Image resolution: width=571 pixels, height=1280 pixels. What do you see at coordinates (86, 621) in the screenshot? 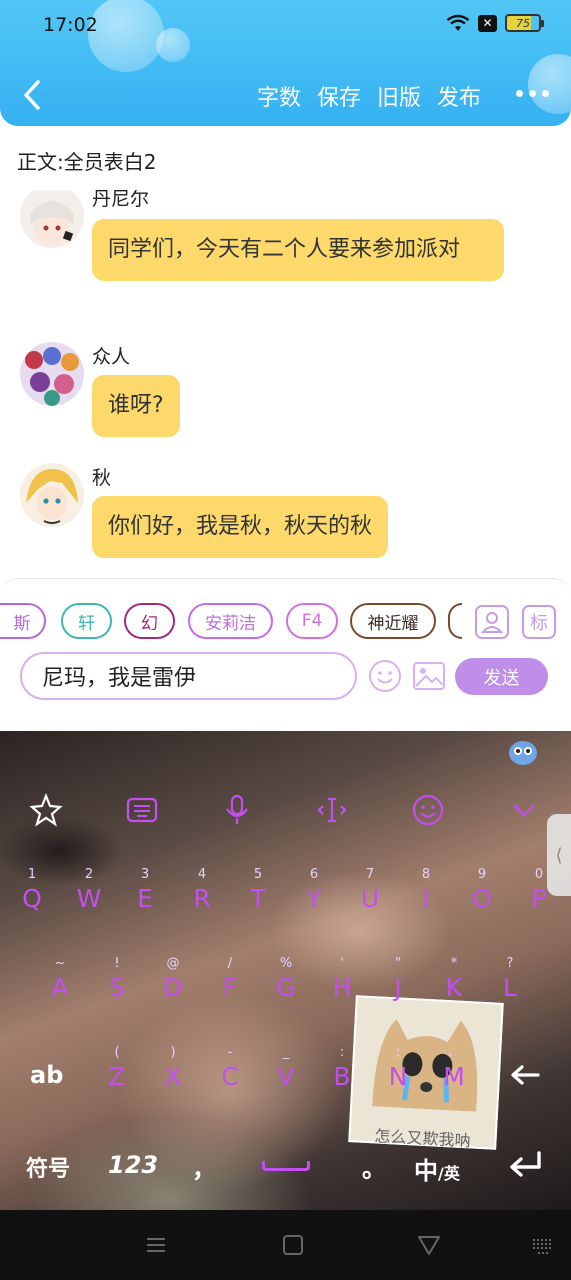
I see `character-chip: 轩` at bounding box center [86, 621].